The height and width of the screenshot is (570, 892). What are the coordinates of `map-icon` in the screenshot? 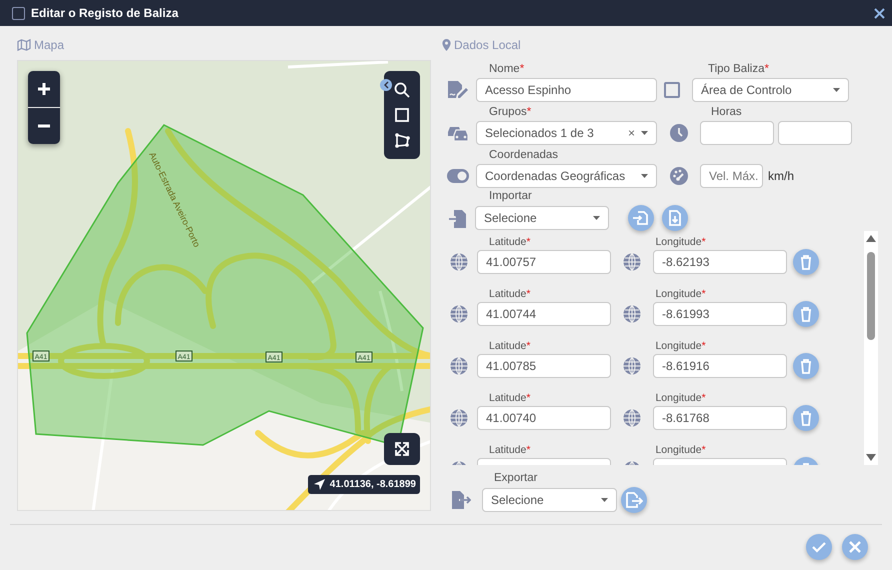 It's located at (24, 45).